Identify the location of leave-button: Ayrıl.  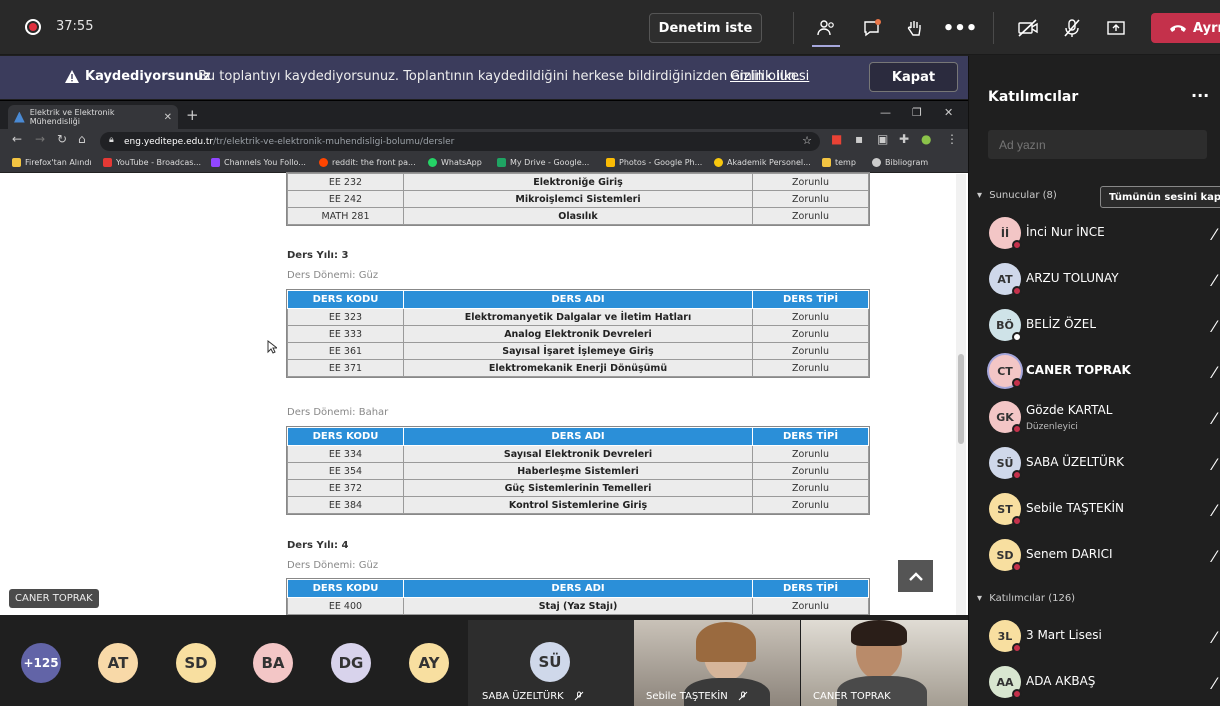
(1185, 28).